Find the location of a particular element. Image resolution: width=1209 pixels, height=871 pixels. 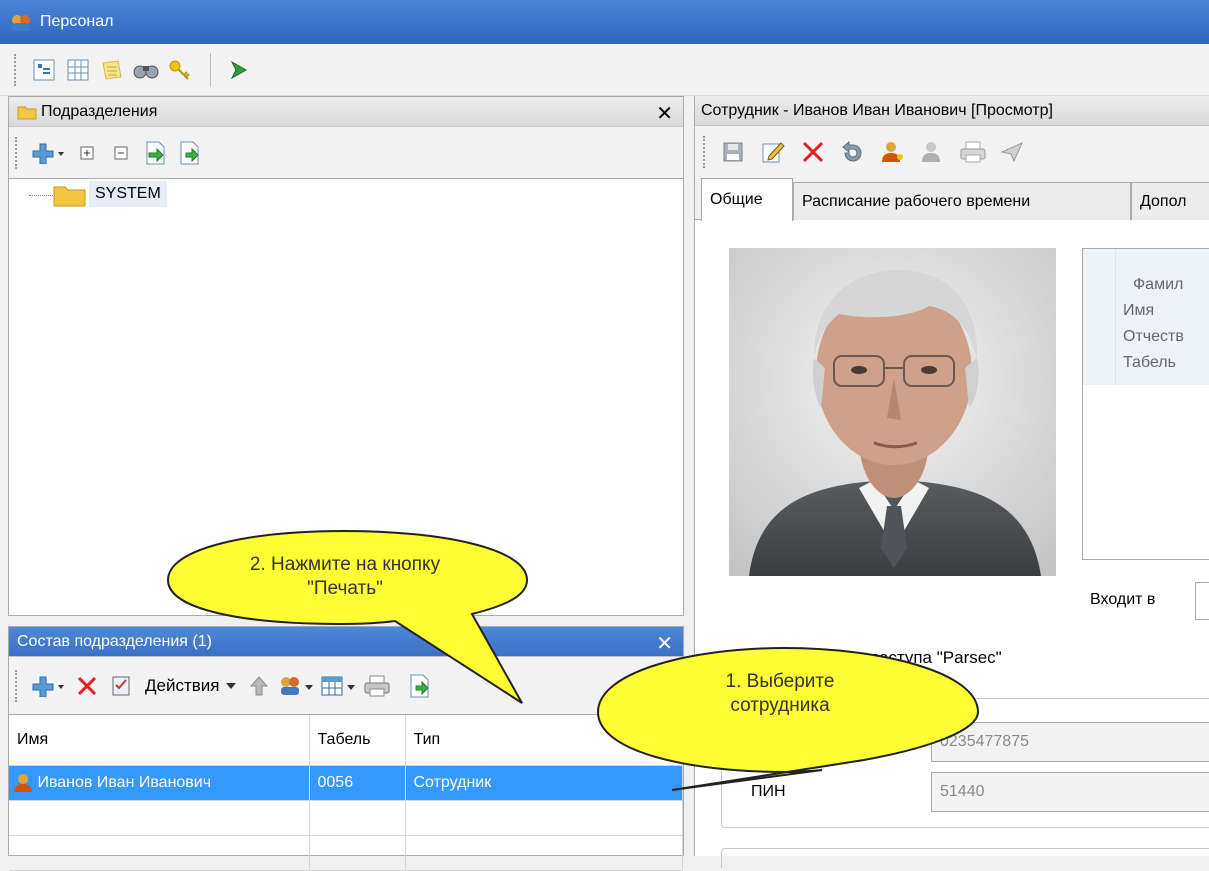

tab-additional: Допол is located at coordinates (1170, 201).